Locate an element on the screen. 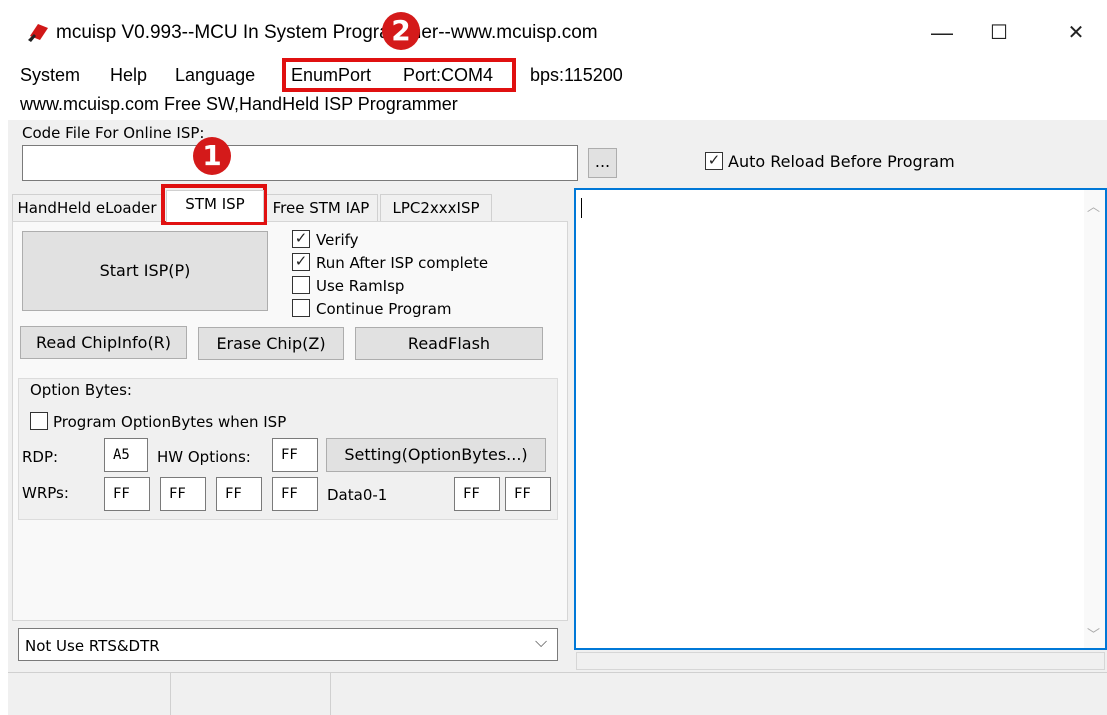 This screenshot has height=715, width=1107. menu-system: System is located at coordinates (50, 75).